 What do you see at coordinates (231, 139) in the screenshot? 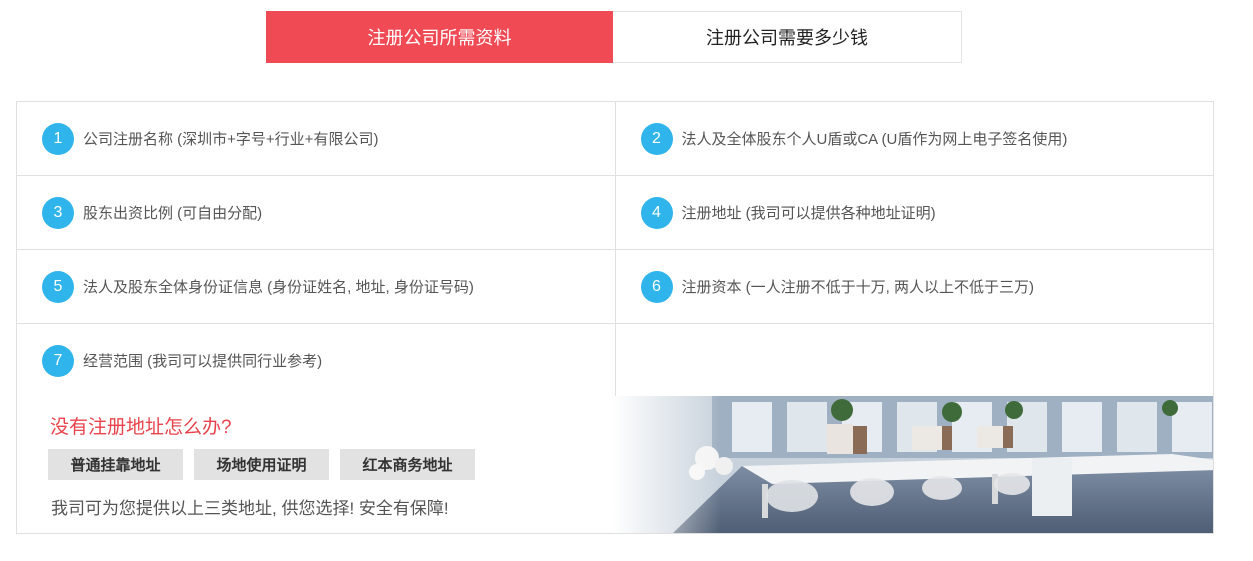
I see `material-text: 公司注册名称 (深圳市+字号+行业+有限公司)` at bounding box center [231, 139].